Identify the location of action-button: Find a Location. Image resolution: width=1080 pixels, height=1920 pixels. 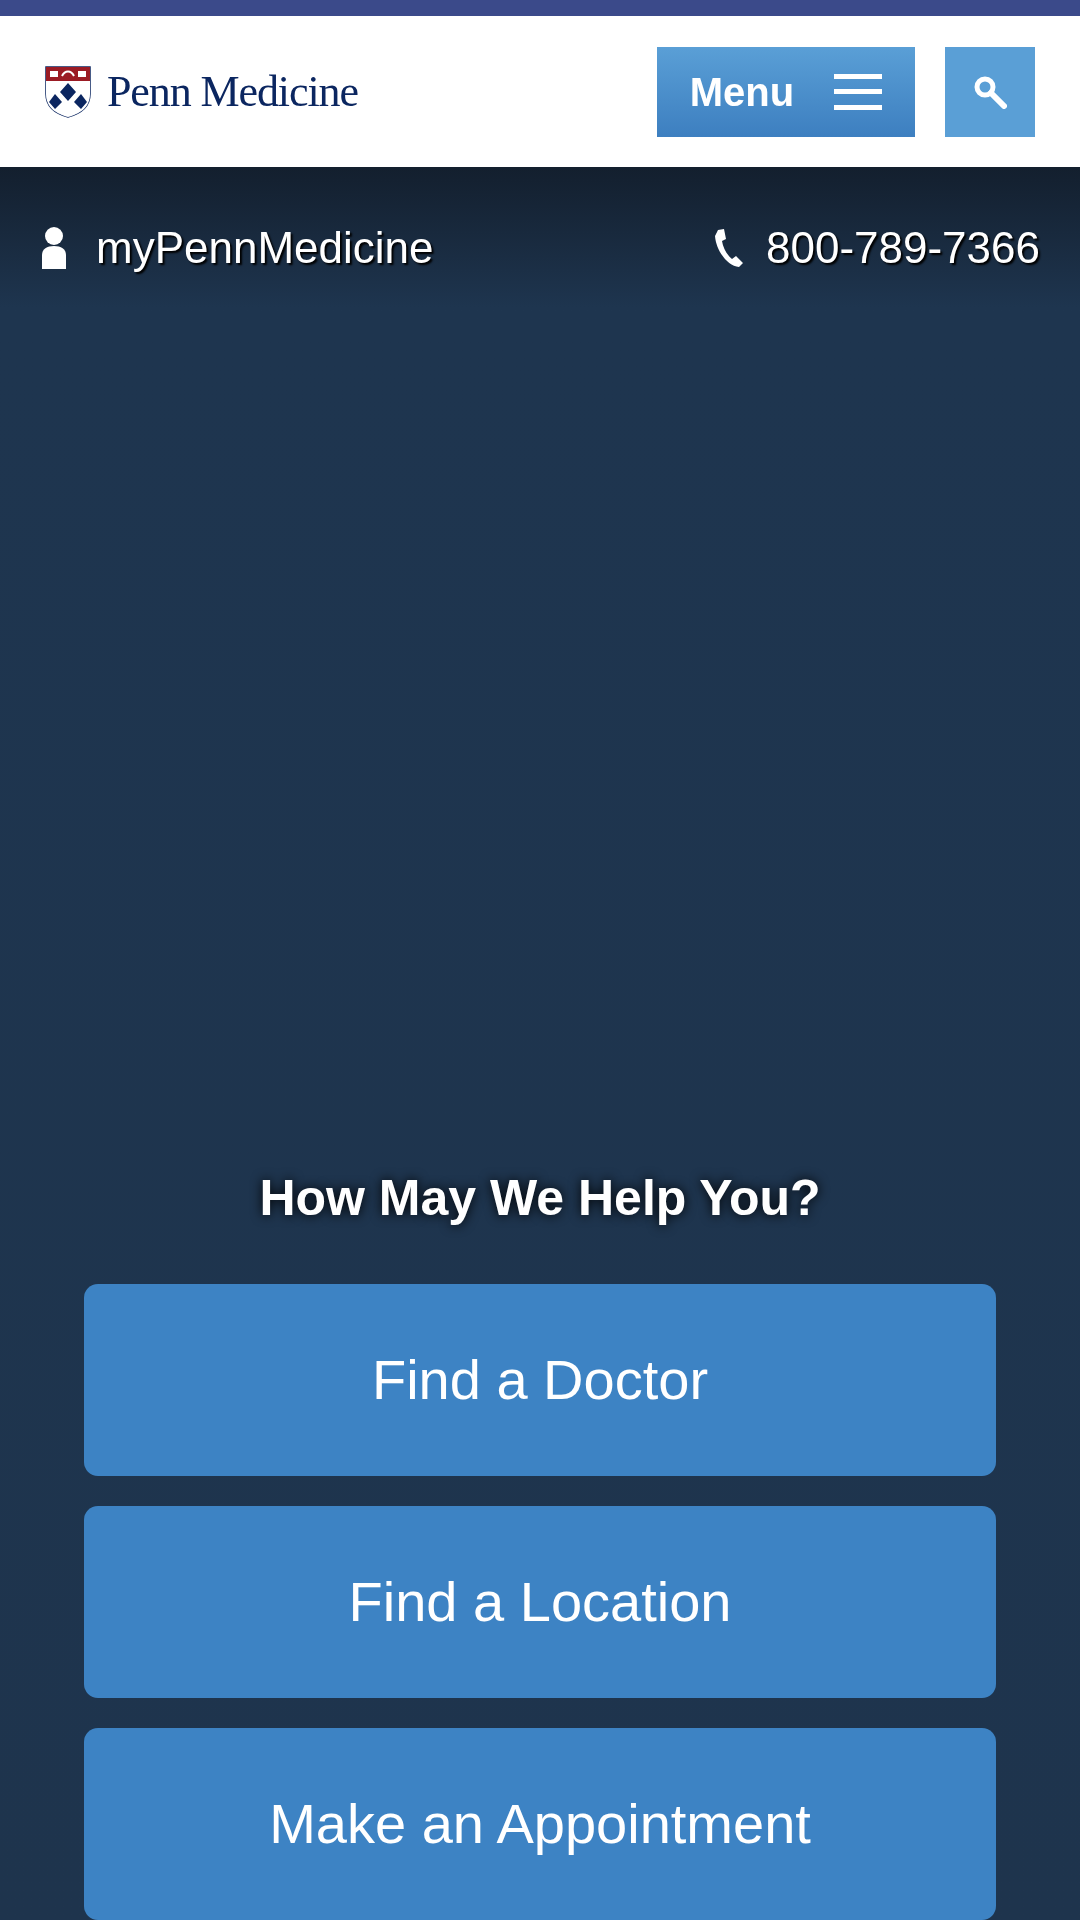
(540, 1602).